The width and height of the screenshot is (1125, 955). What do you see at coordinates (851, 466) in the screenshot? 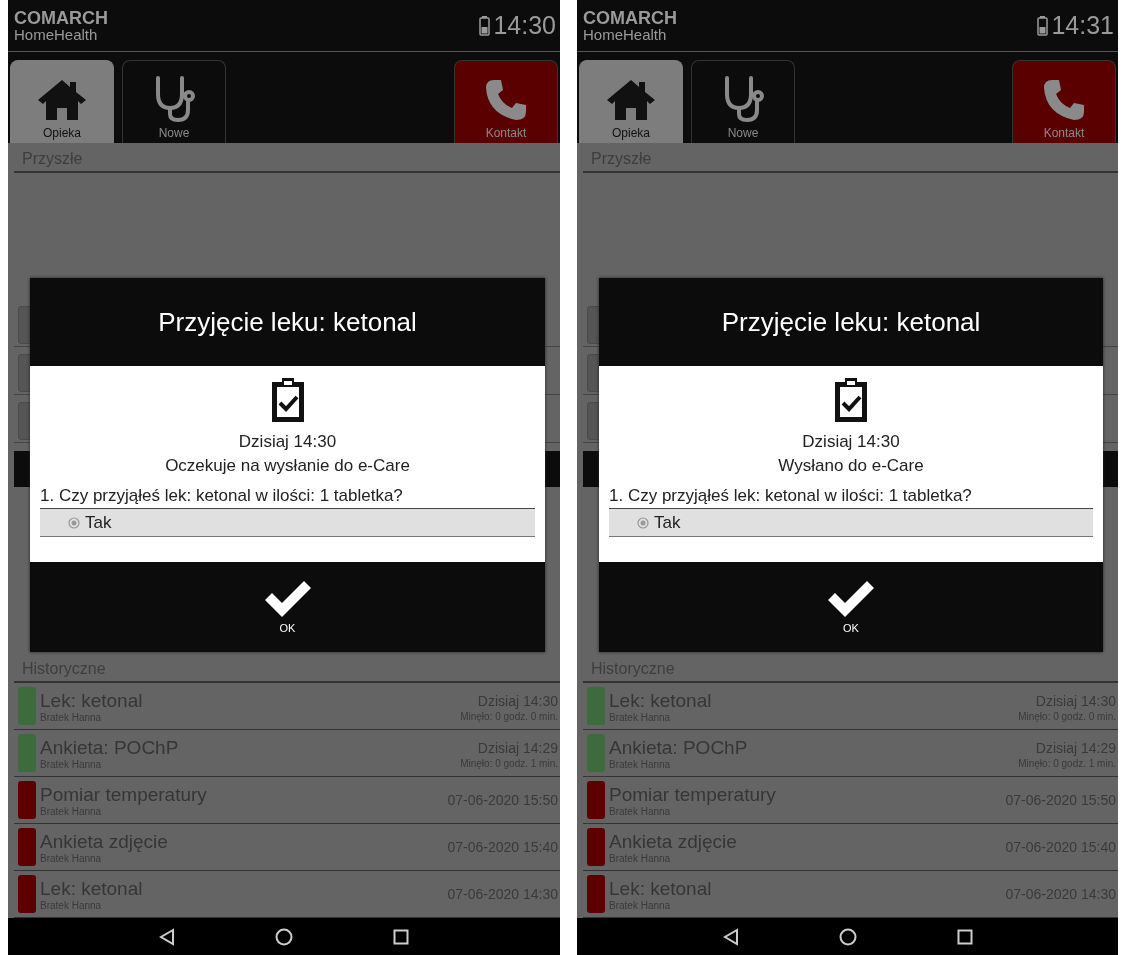
I see `send-status: Wysłano do e-Care` at bounding box center [851, 466].